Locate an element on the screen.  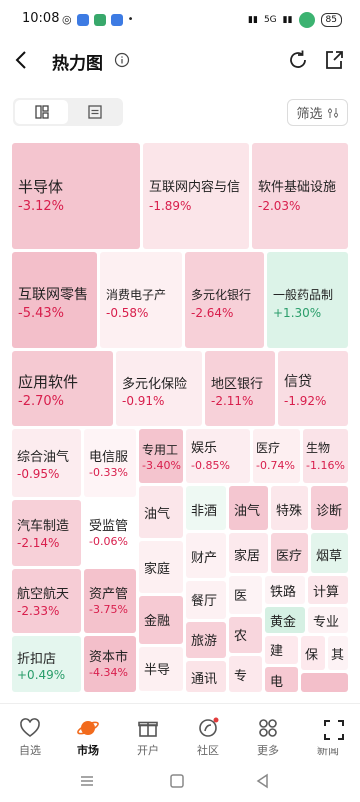
heatmap-tile-diversified-banks: 多元化银行 -2.64% is located at coordinates (224, 300).